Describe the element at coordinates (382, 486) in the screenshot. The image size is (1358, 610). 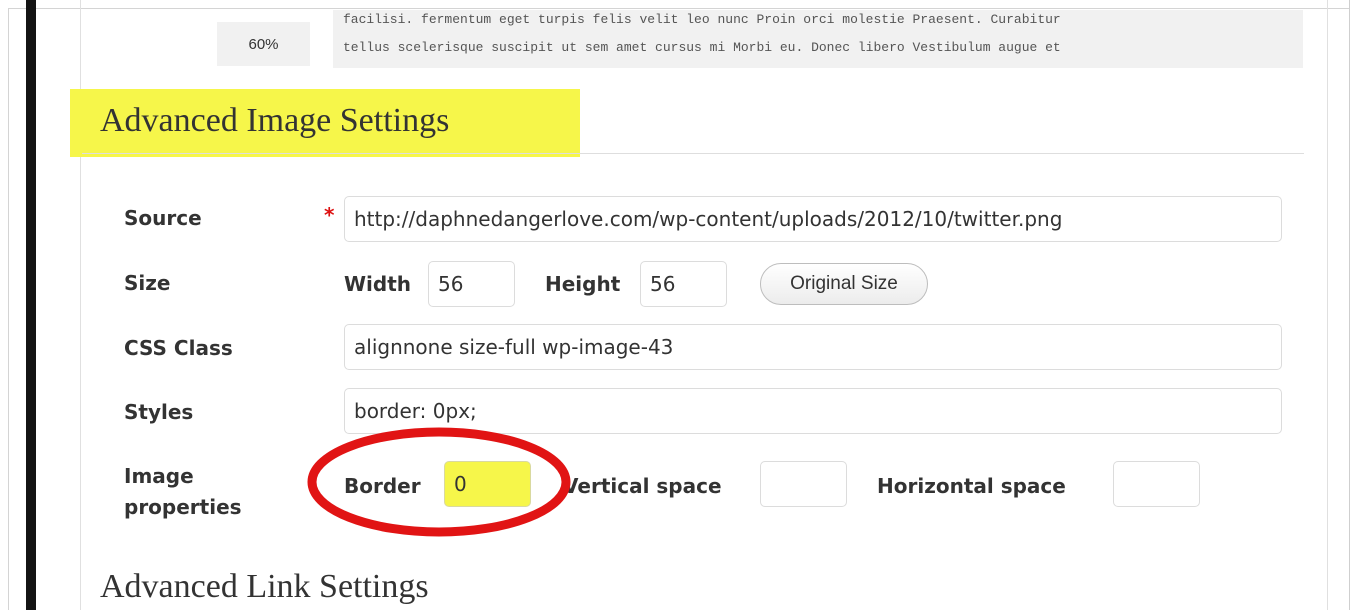
I see `border-label: Border` at that location.